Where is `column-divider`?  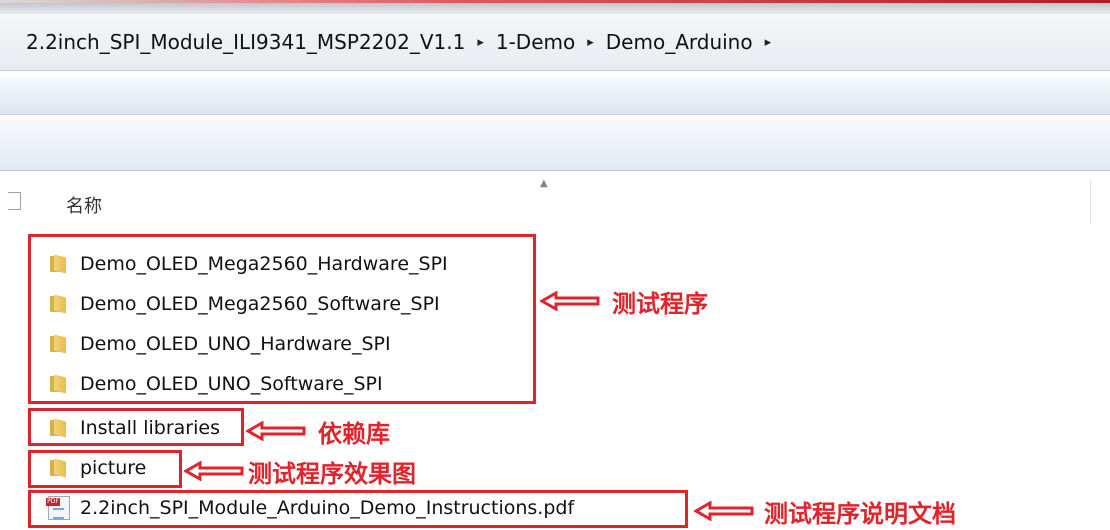 column-divider is located at coordinates (1090, 202).